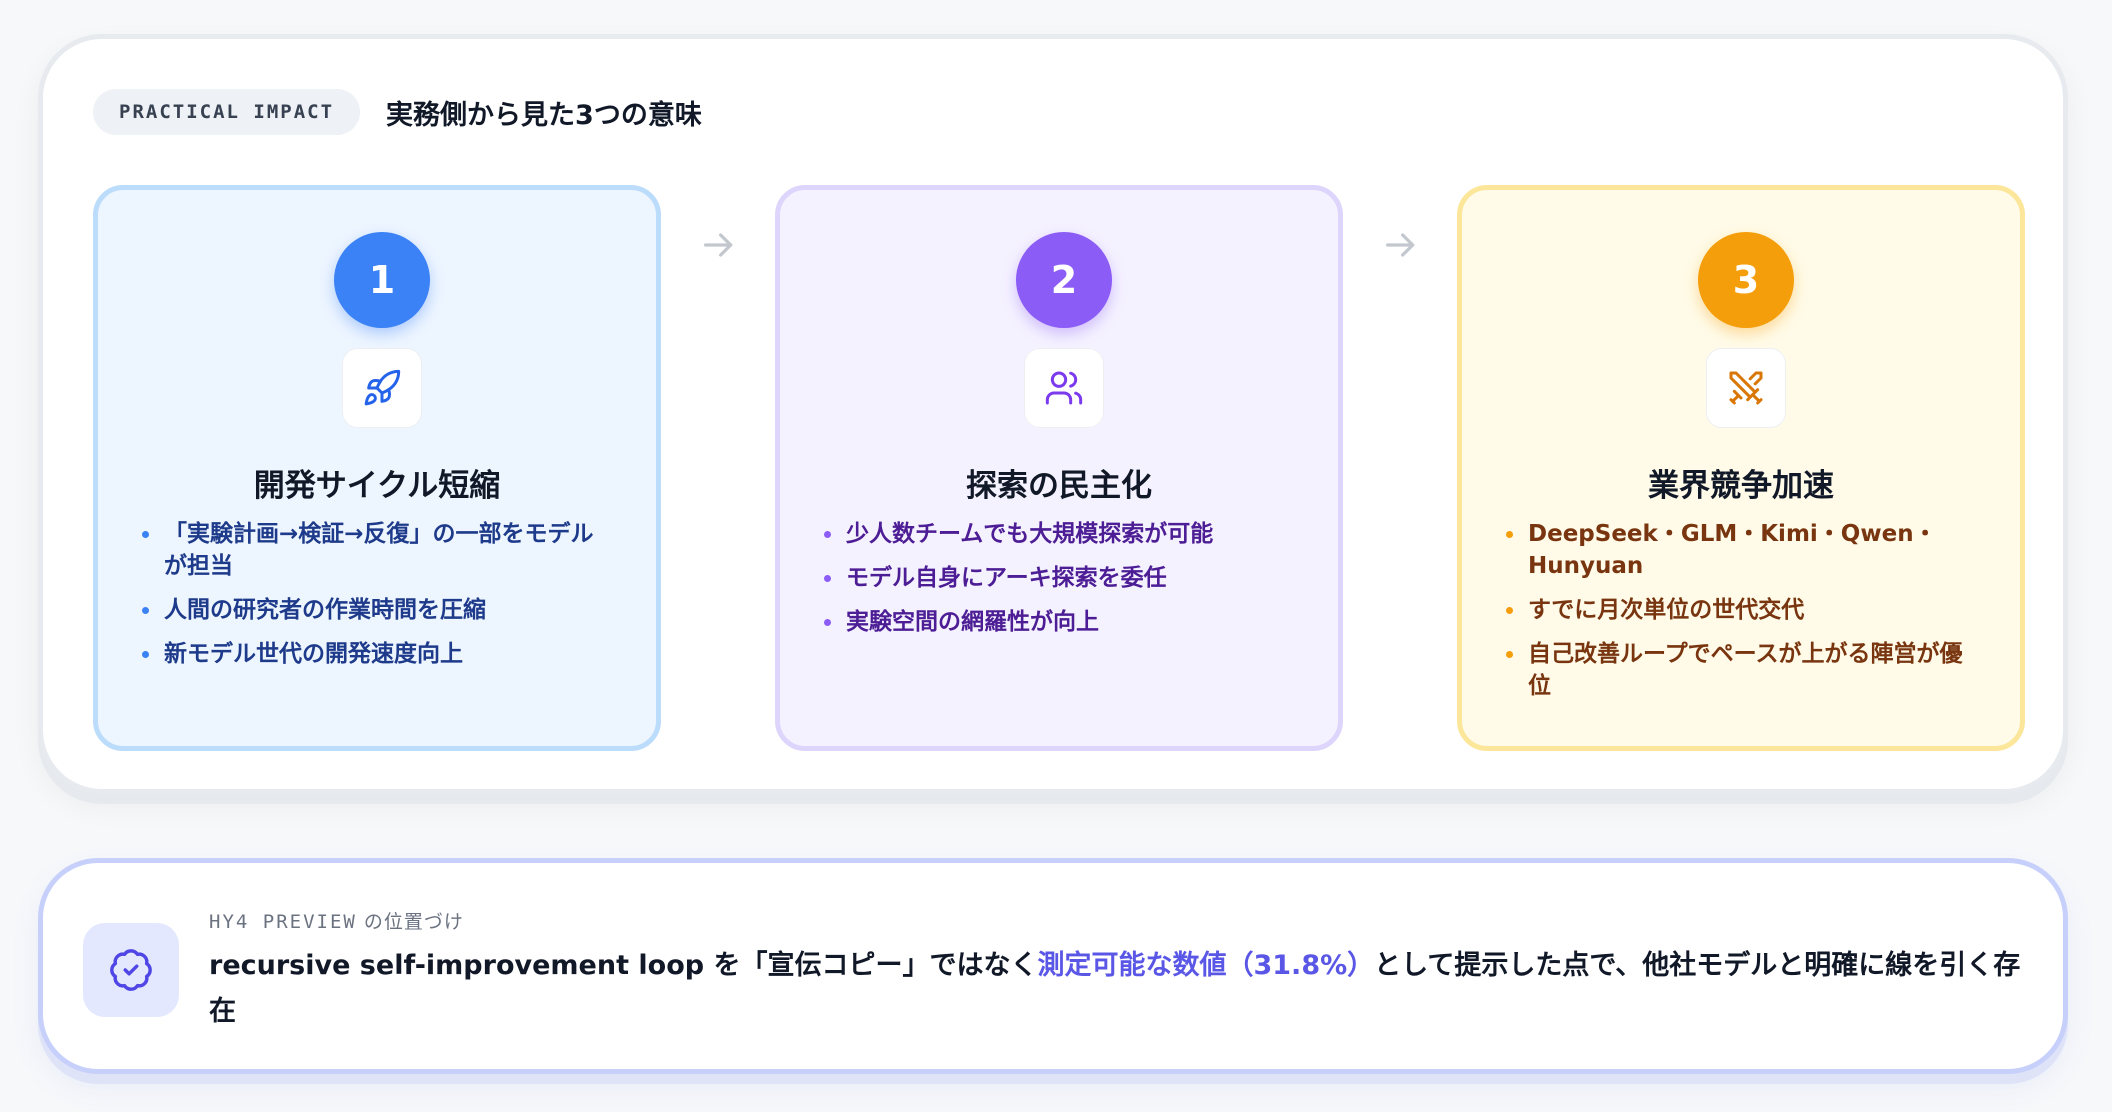 The image size is (2112, 1112). Describe the element at coordinates (1064, 280) in the screenshot. I see `step-number-badge: 2` at that location.